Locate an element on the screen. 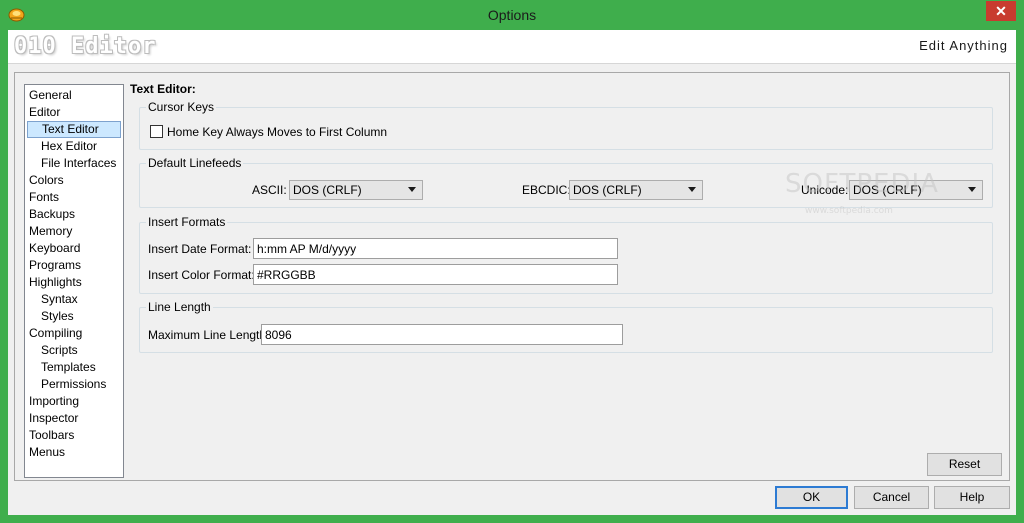 This screenshot has height=523, width=1024. nav-item-scripts: Scripts is located at coordinates (74, 350).